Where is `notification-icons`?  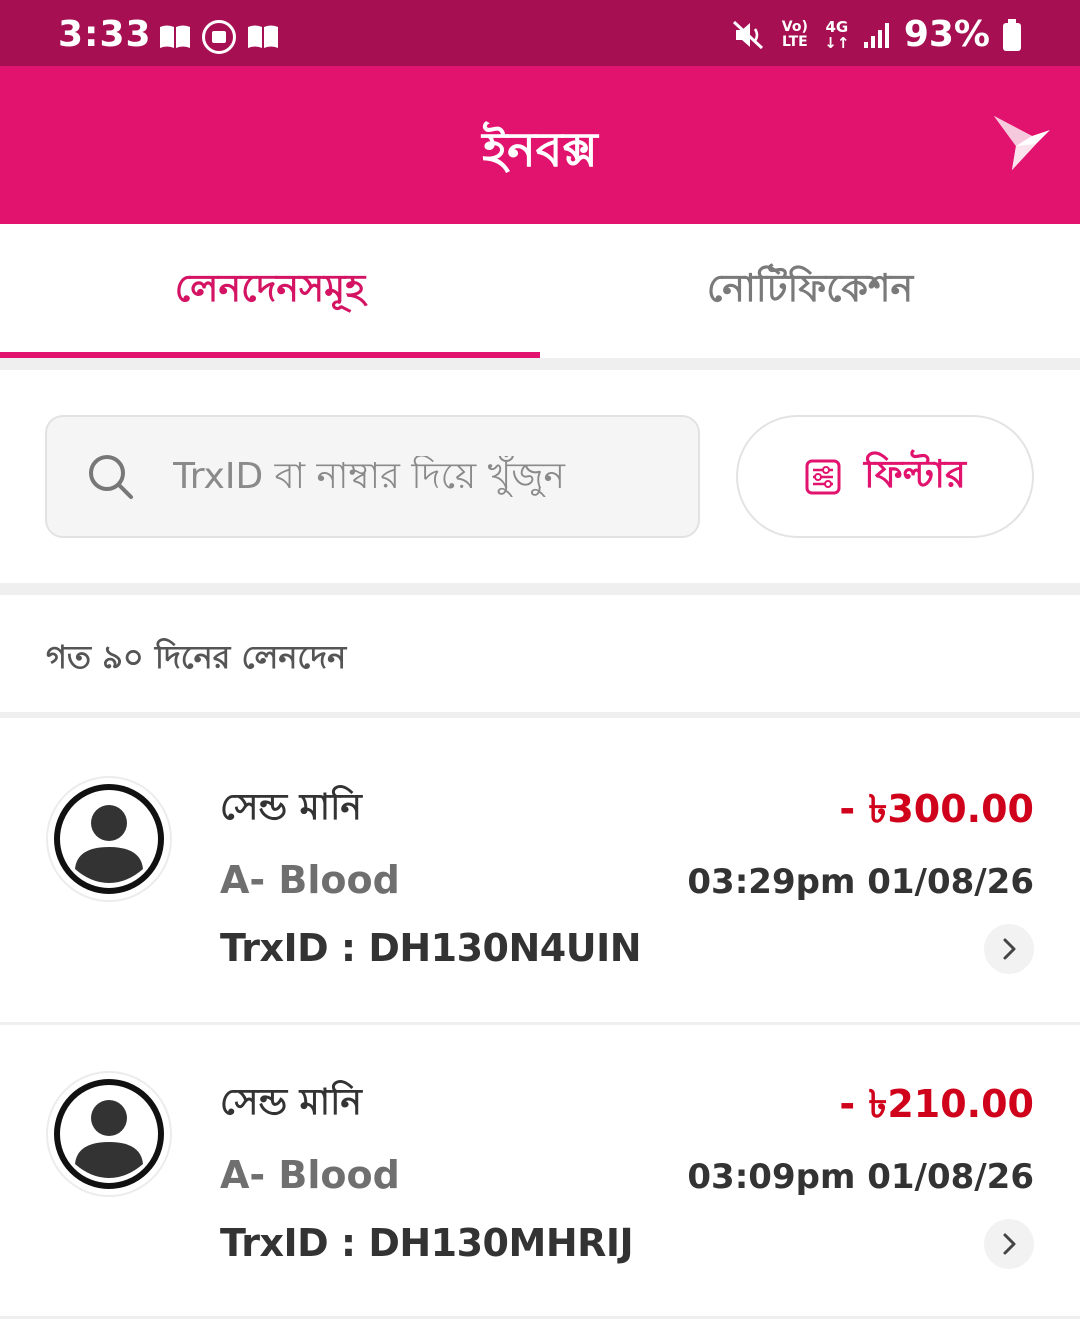 notification-icons is located at coordinates (219, 37).